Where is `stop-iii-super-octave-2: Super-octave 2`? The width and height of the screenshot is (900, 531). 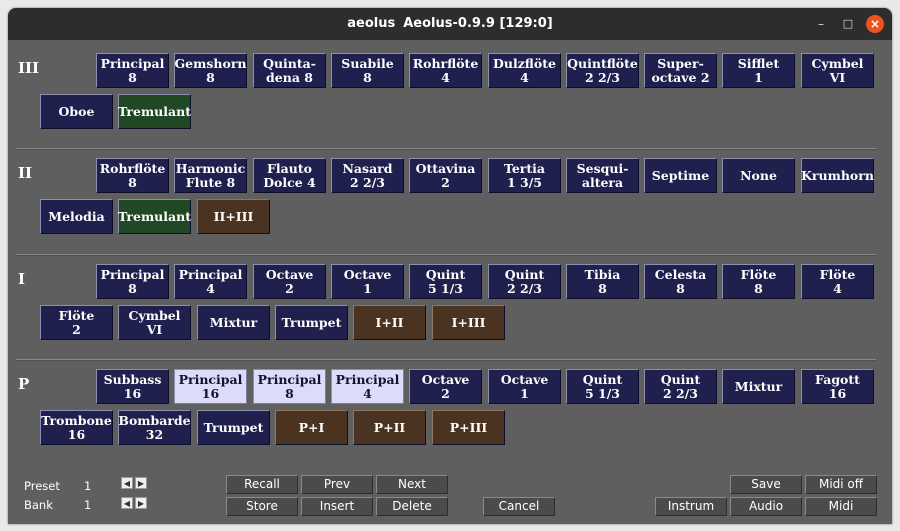
stop-iii-super-octave-2: Super-octave 2 is located at coordinates (680, 70).